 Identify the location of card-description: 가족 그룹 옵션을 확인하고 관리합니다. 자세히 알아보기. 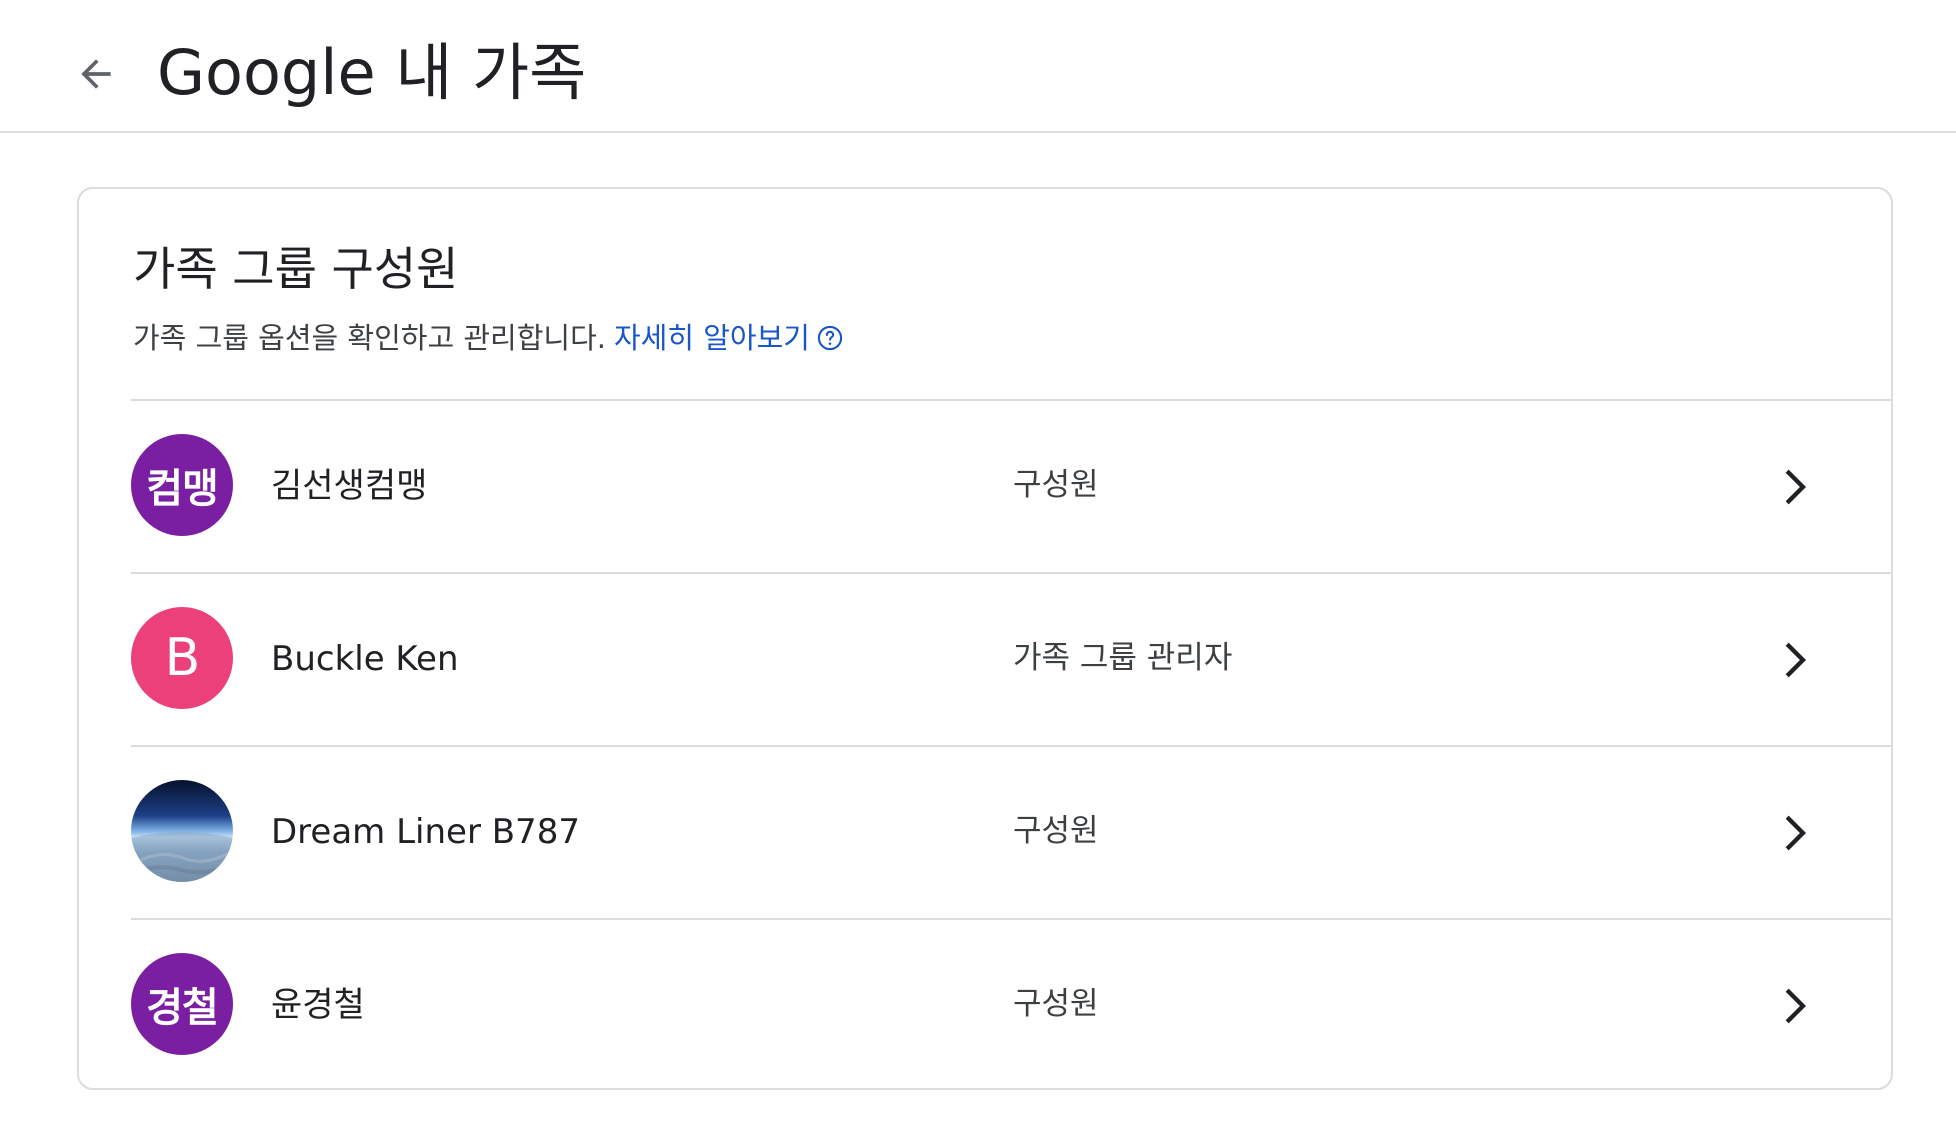
(488, 338).